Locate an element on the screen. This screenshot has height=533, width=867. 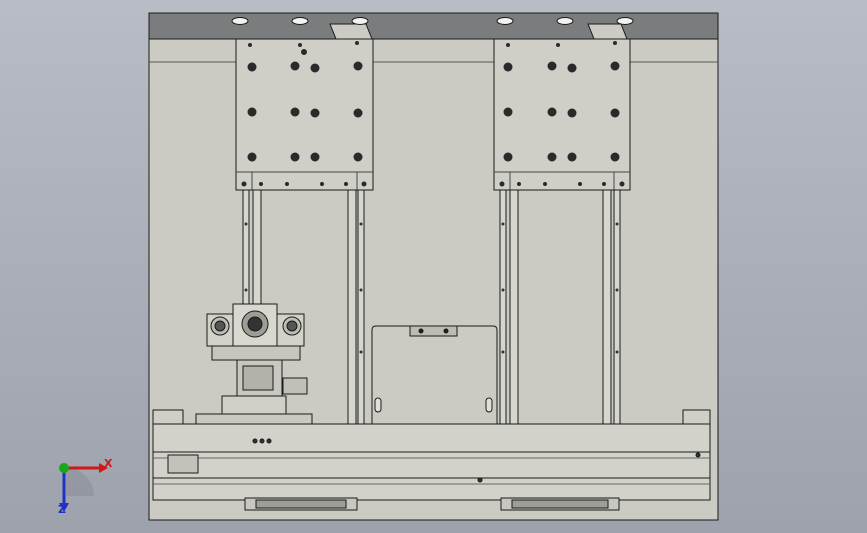
left-mounting-plate is located at coordinates (304, 114).